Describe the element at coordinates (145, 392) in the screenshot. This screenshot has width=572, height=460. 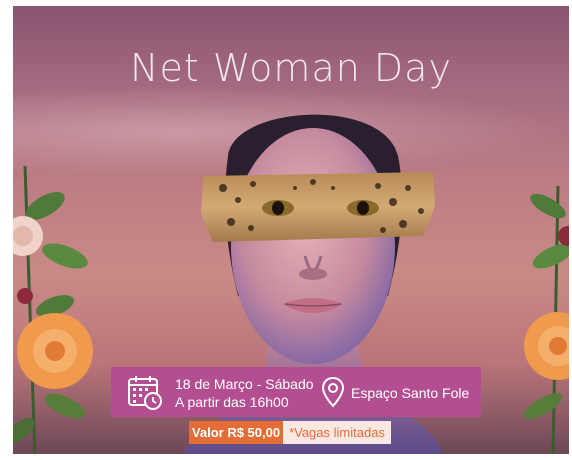
I see `calendar-clock-icon` at that location.